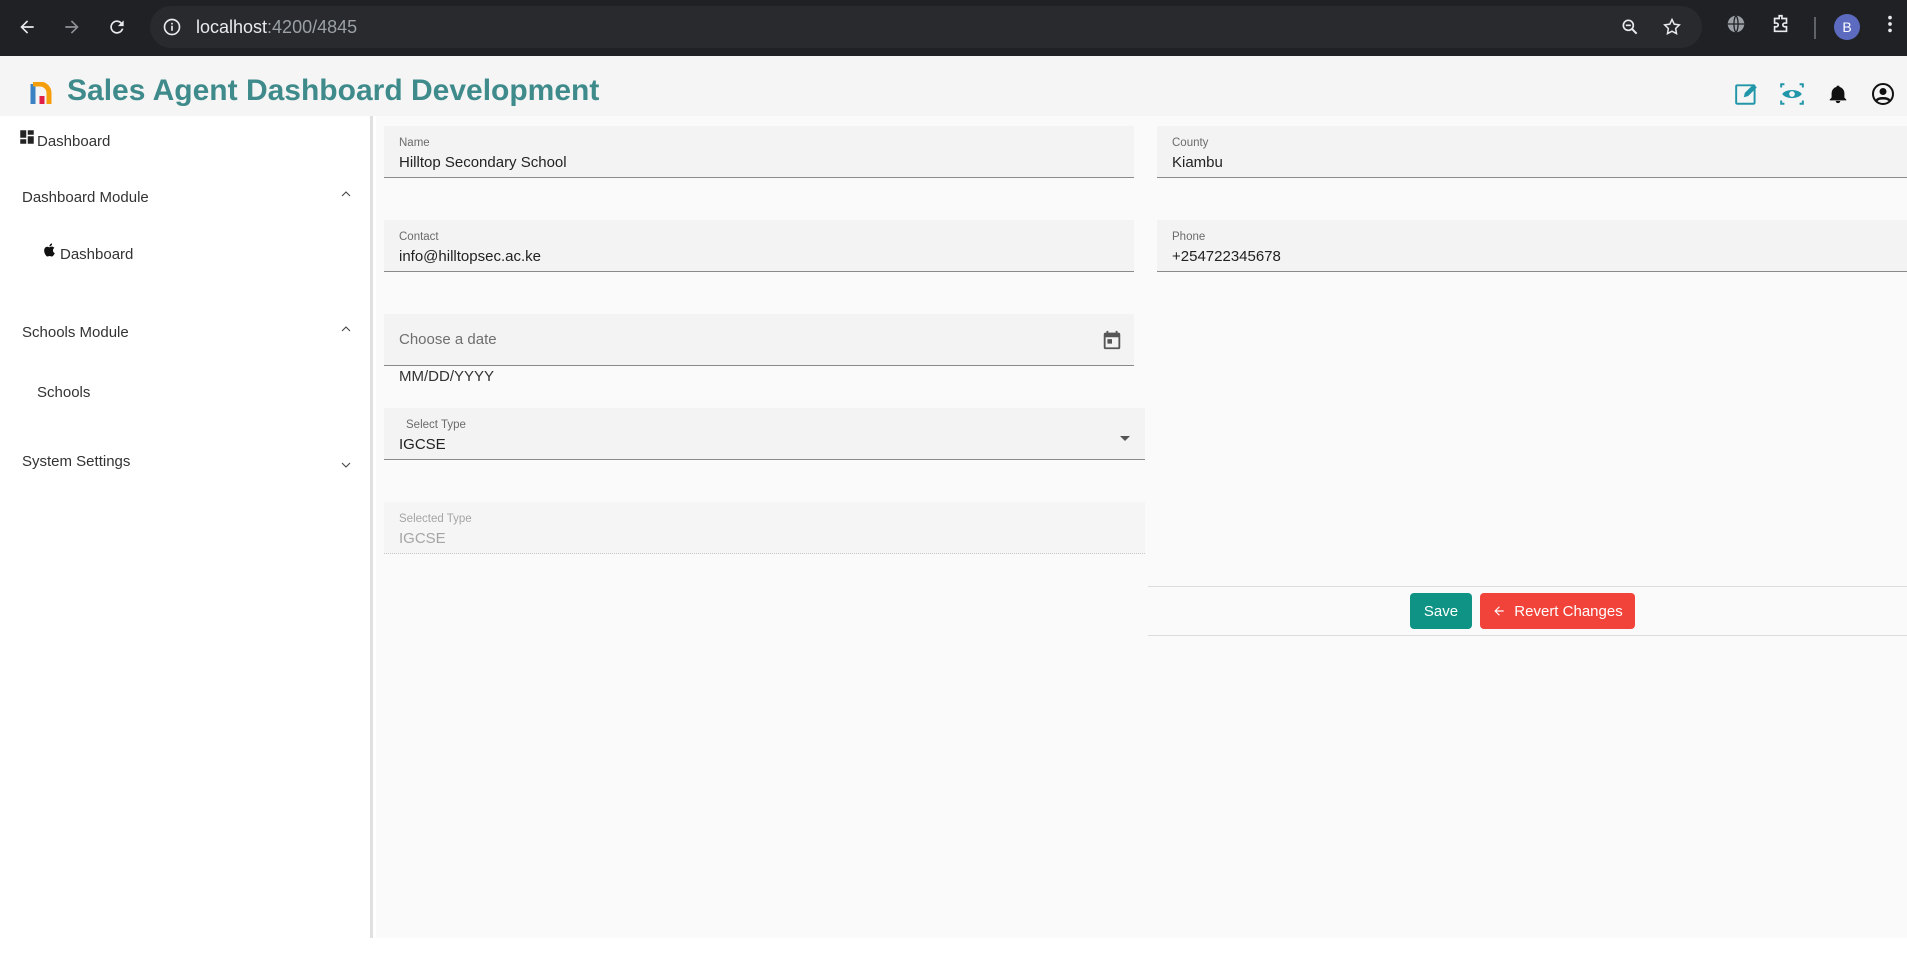  I want to click on date-format-hint: MM/DD/YYYY, so click(447, 376).